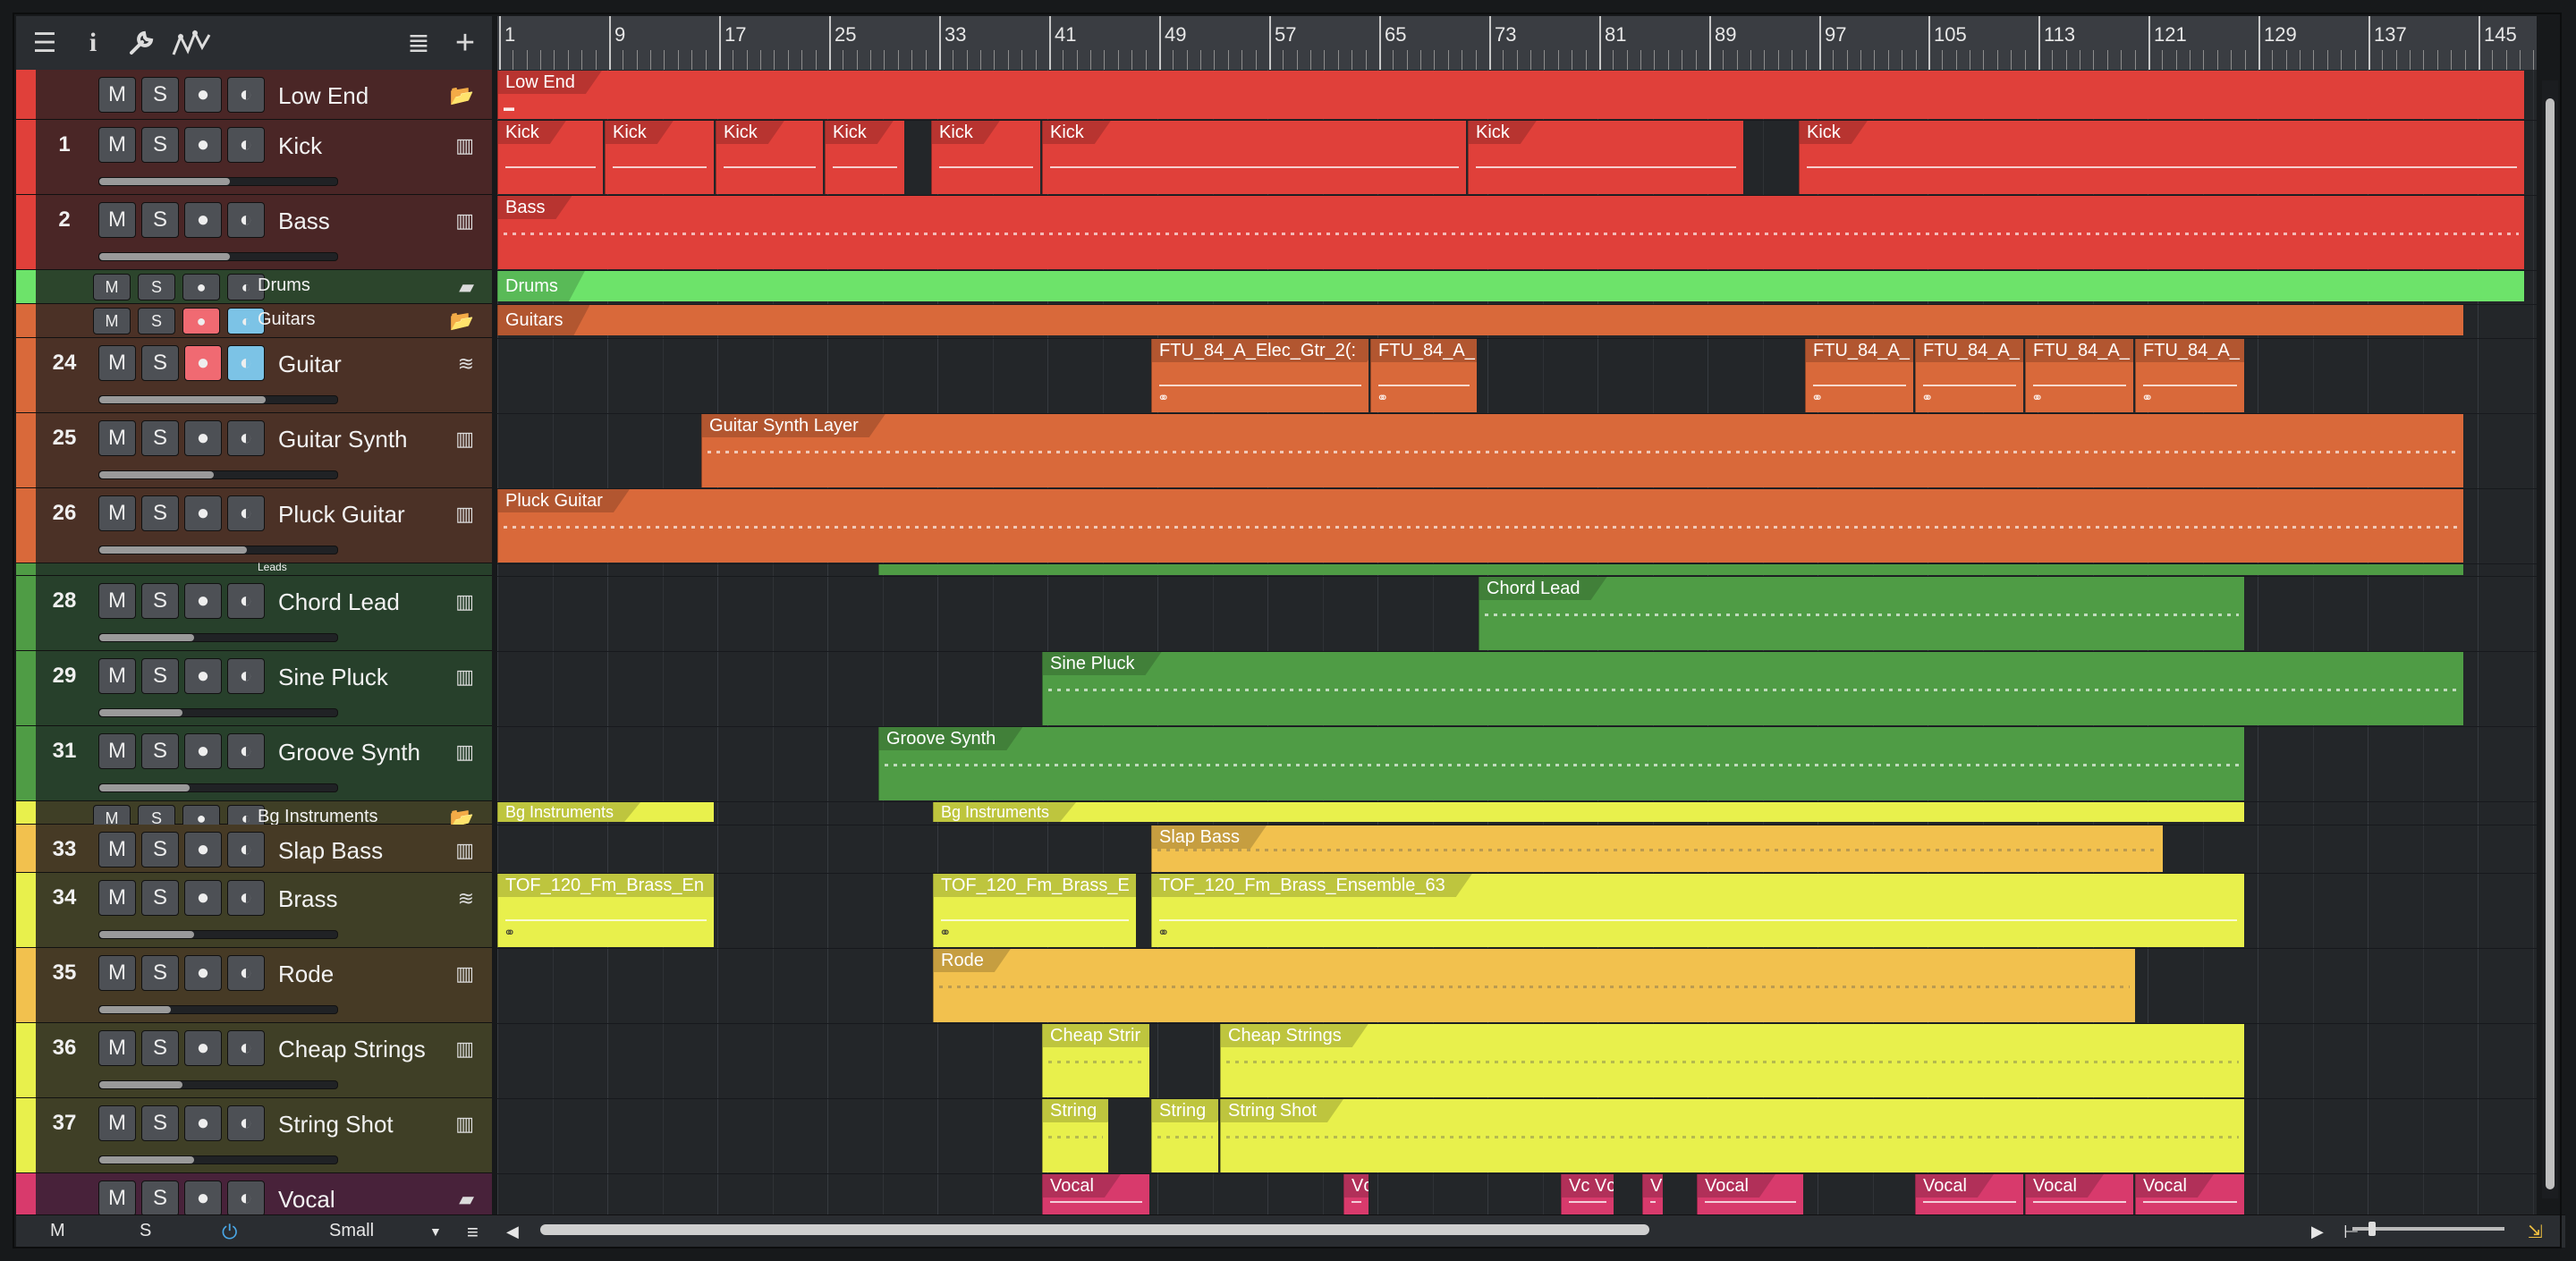 The image size is (2576, 1261). I want to click on clip-string-shot: String Shot, so click(1732, 1135).